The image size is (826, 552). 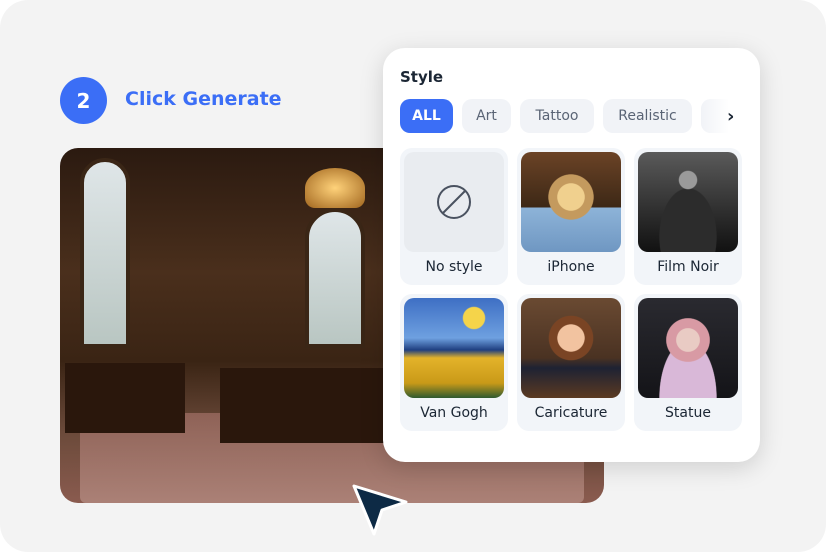 What do you see at coordinates (454, 267) in the screenshot?
I see `style-label: No style` at bounding box center [454, 267].